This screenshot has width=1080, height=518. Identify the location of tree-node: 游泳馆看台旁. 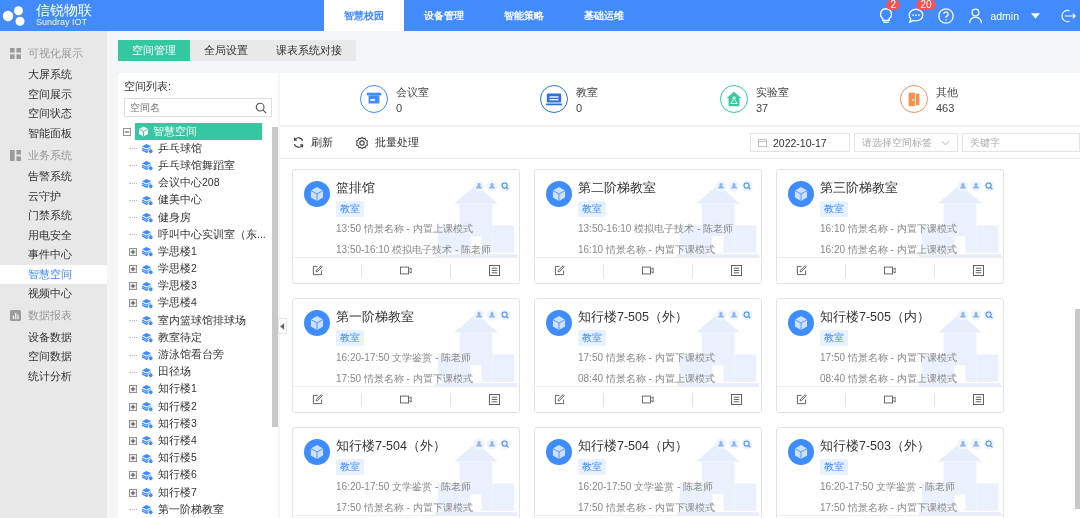
(184, 355).